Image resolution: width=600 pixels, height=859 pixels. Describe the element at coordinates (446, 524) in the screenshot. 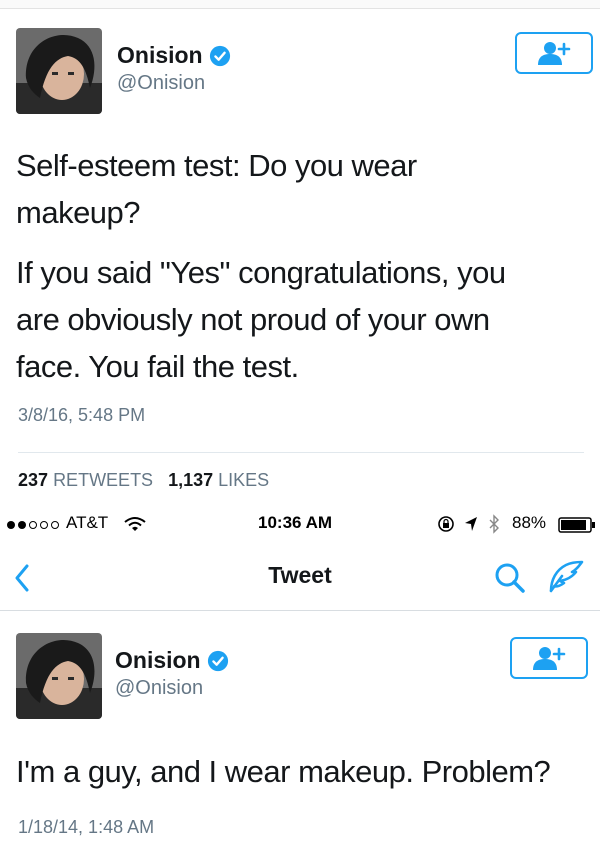

I see `lock-rotation-icon` at that location.